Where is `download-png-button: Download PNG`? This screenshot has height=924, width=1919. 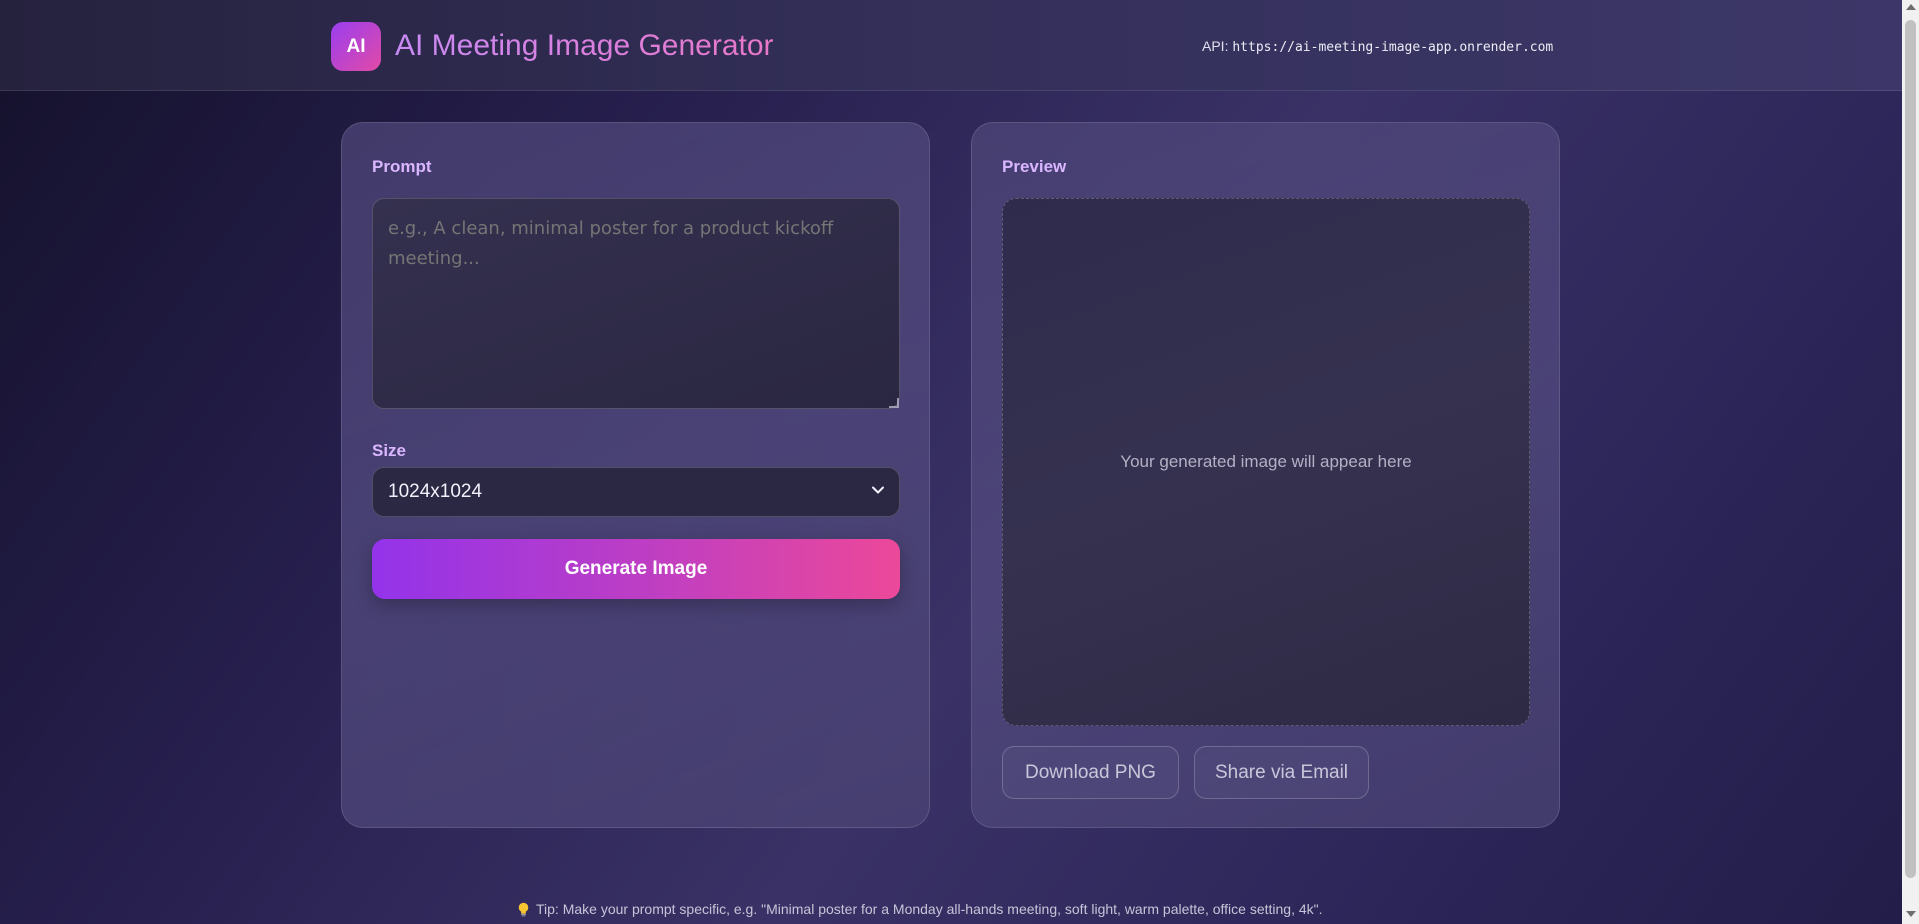 download-png-button: Download PNG is located at coordinates (1090, 772).